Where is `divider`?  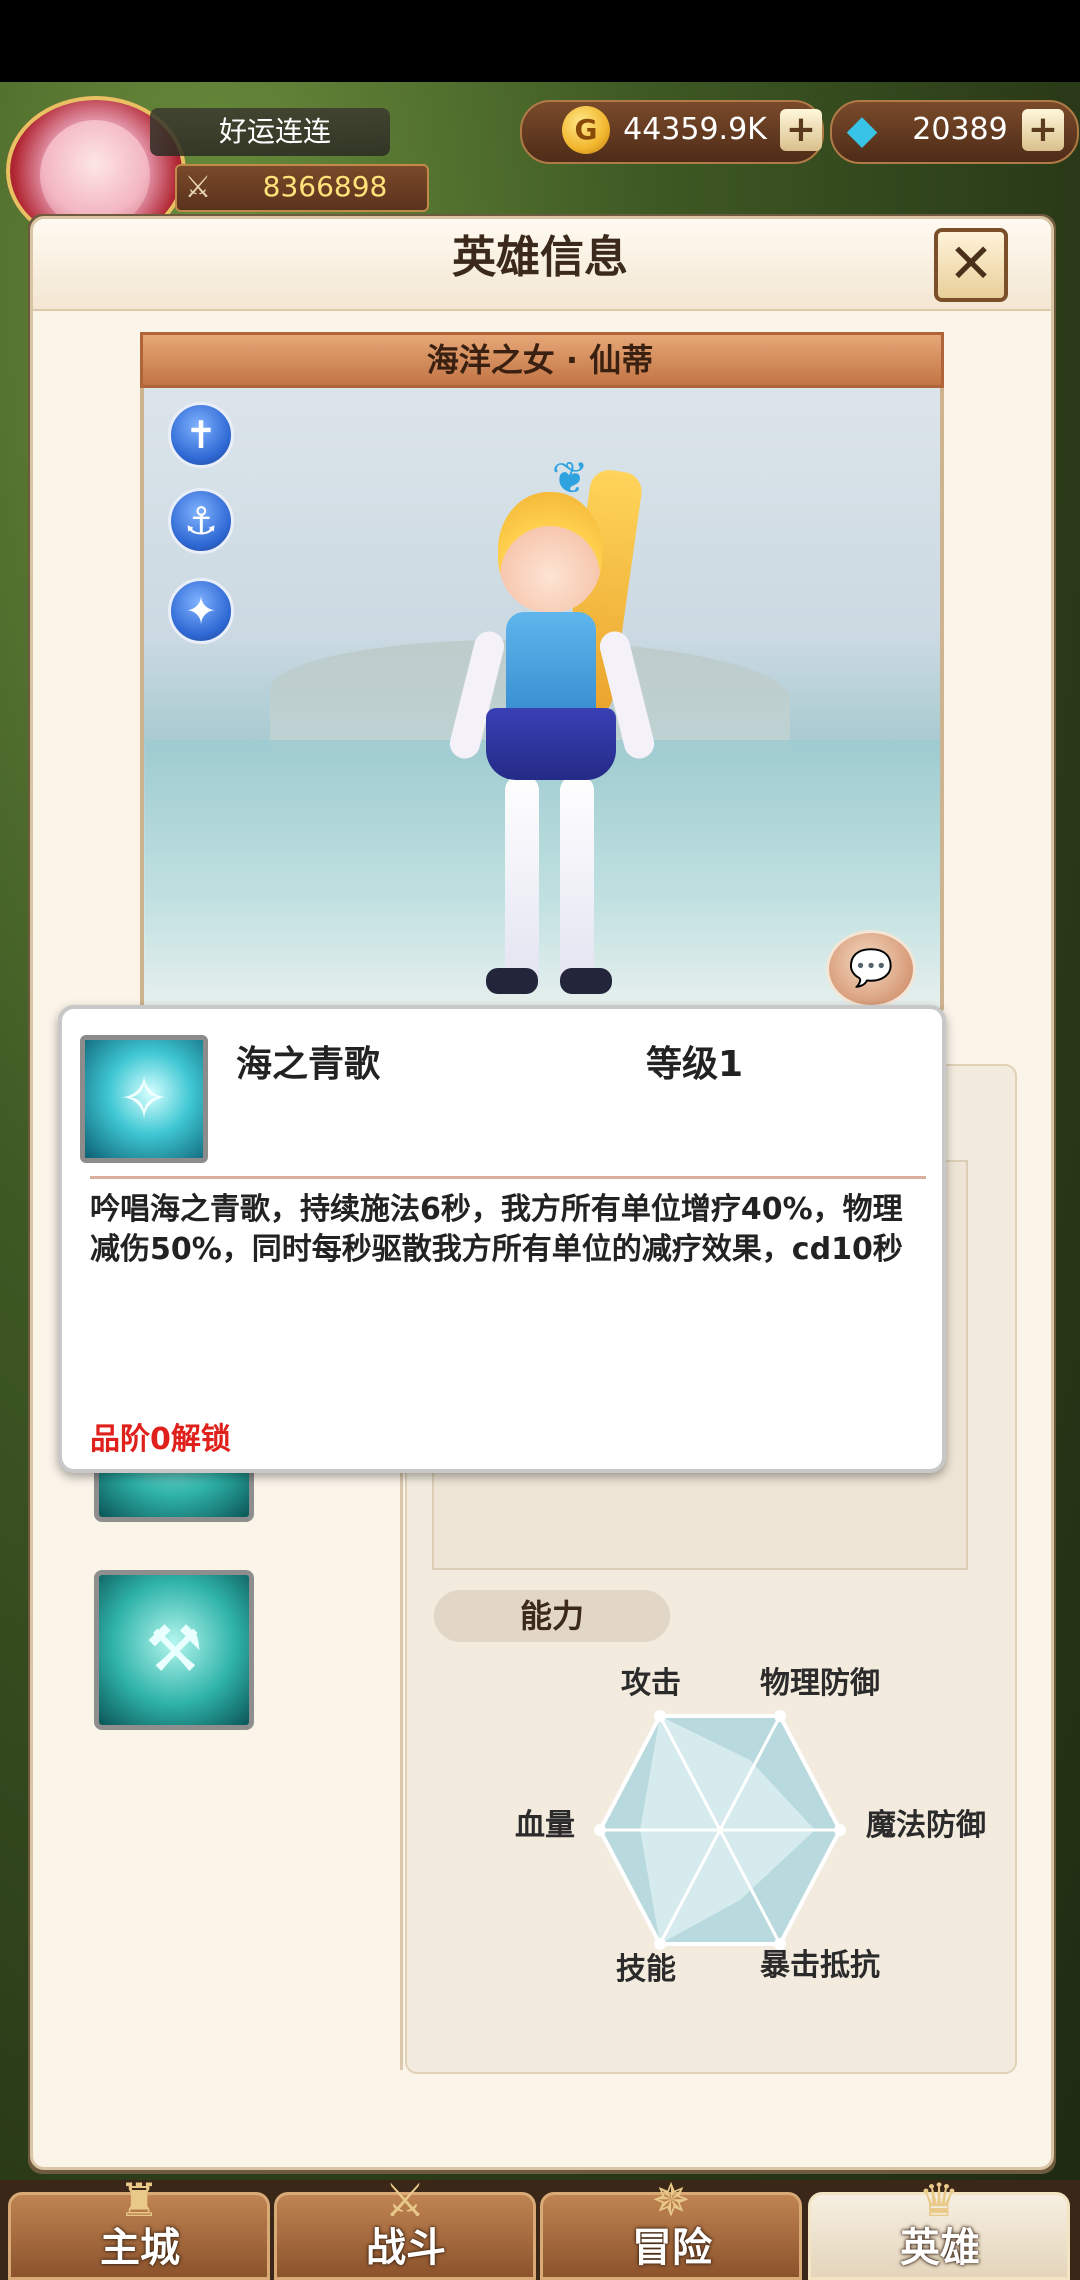
divider is located at coordinates (508, 1177).